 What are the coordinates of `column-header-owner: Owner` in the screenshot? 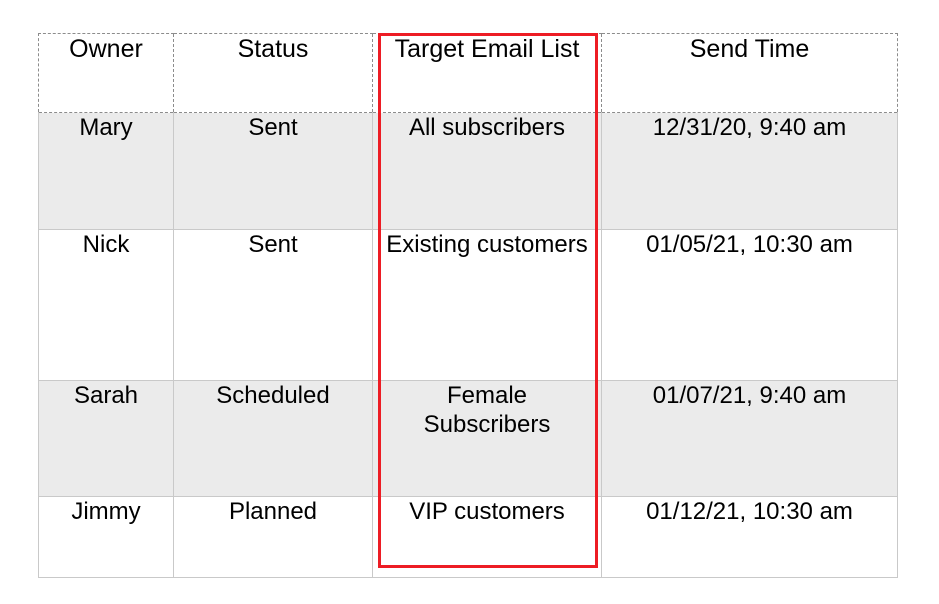 It's located at (106, 73).